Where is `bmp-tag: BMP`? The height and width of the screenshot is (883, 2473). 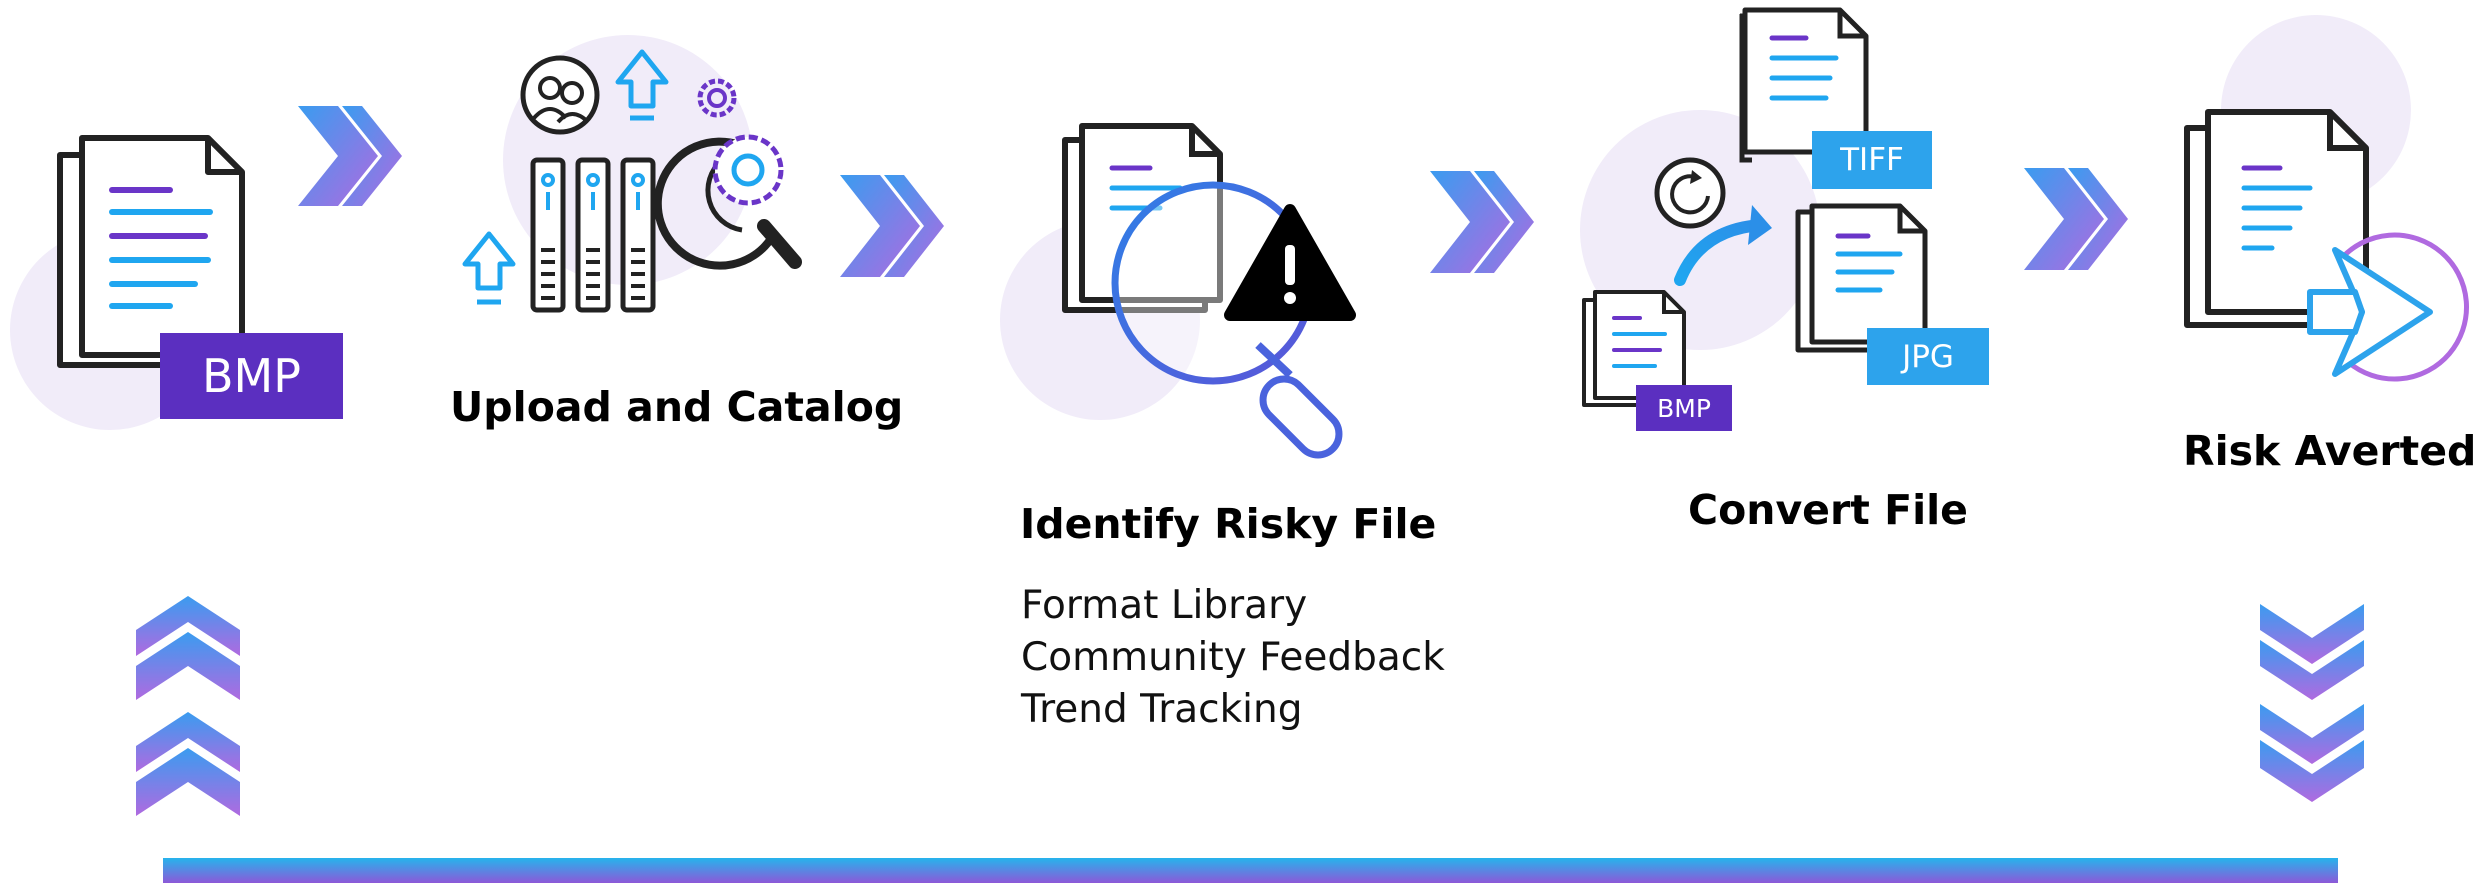
bmp-tag: BMP is located at coordinates (251, 376).